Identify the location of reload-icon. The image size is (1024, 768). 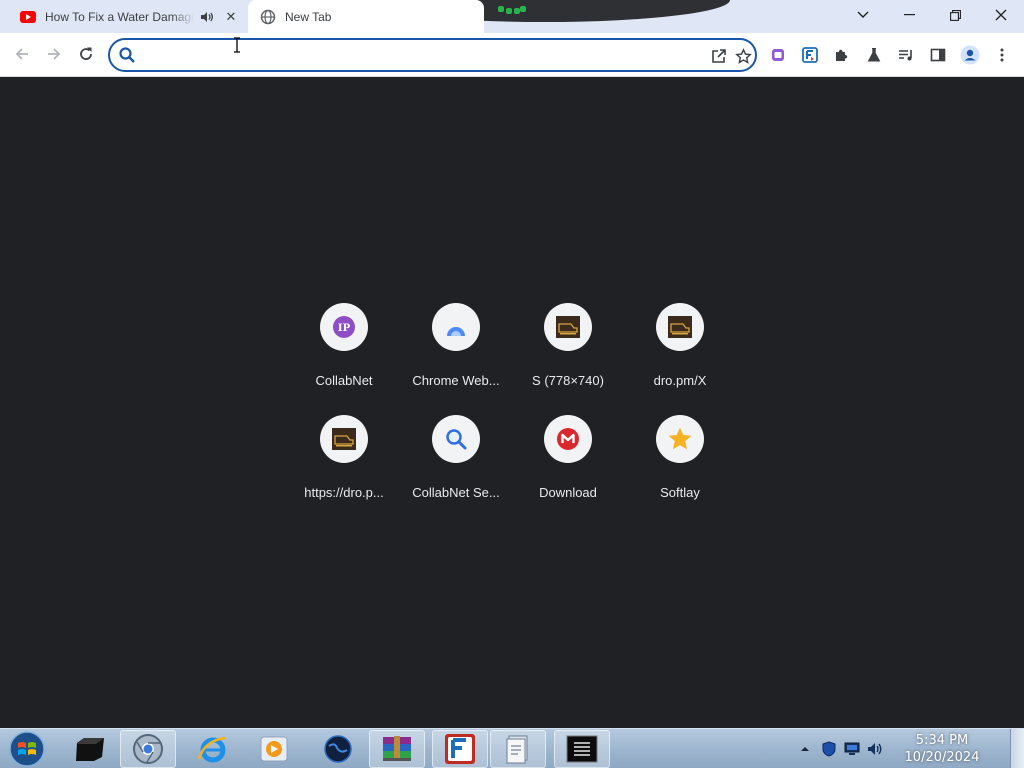
(86, 53).